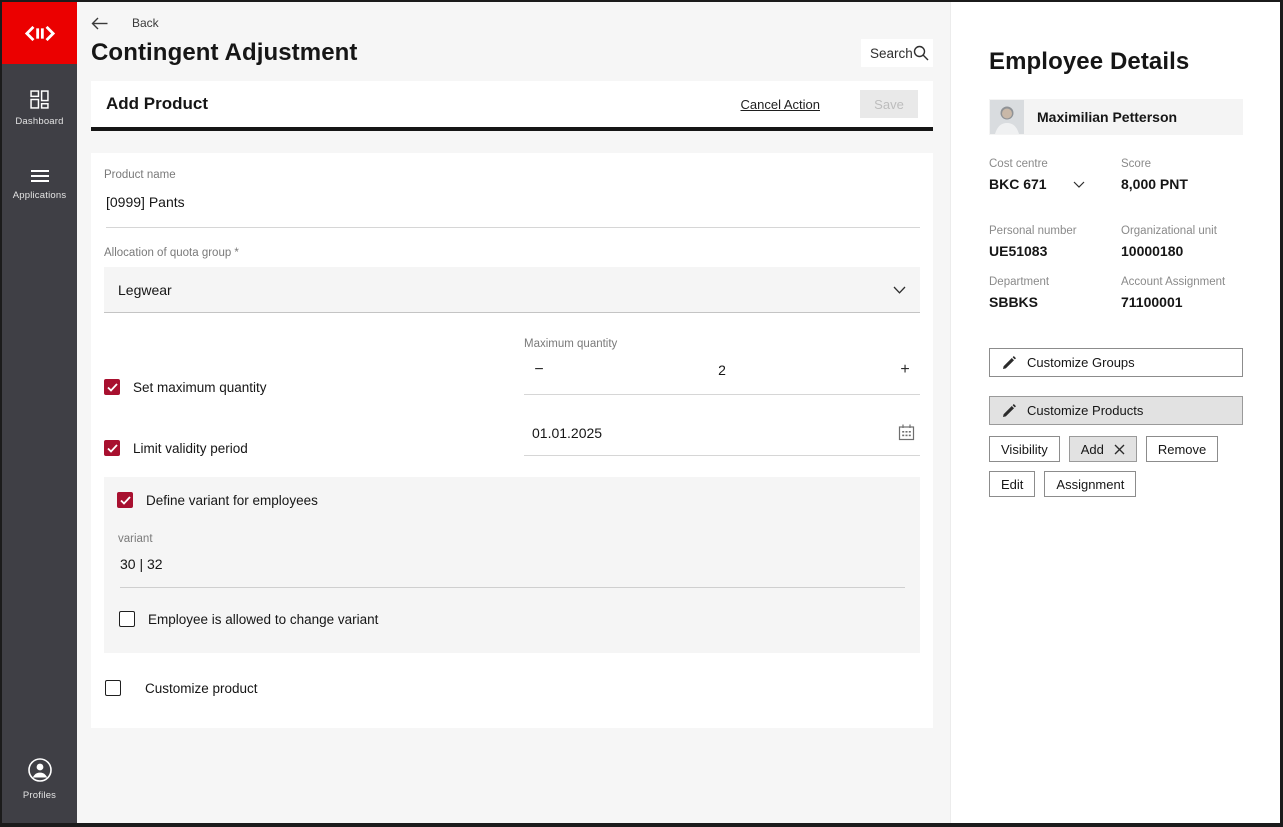  Describe the element at coordinates (171, 253) in the screenshot. I see `quota-group-label: Allocation of quota group *` at that location.